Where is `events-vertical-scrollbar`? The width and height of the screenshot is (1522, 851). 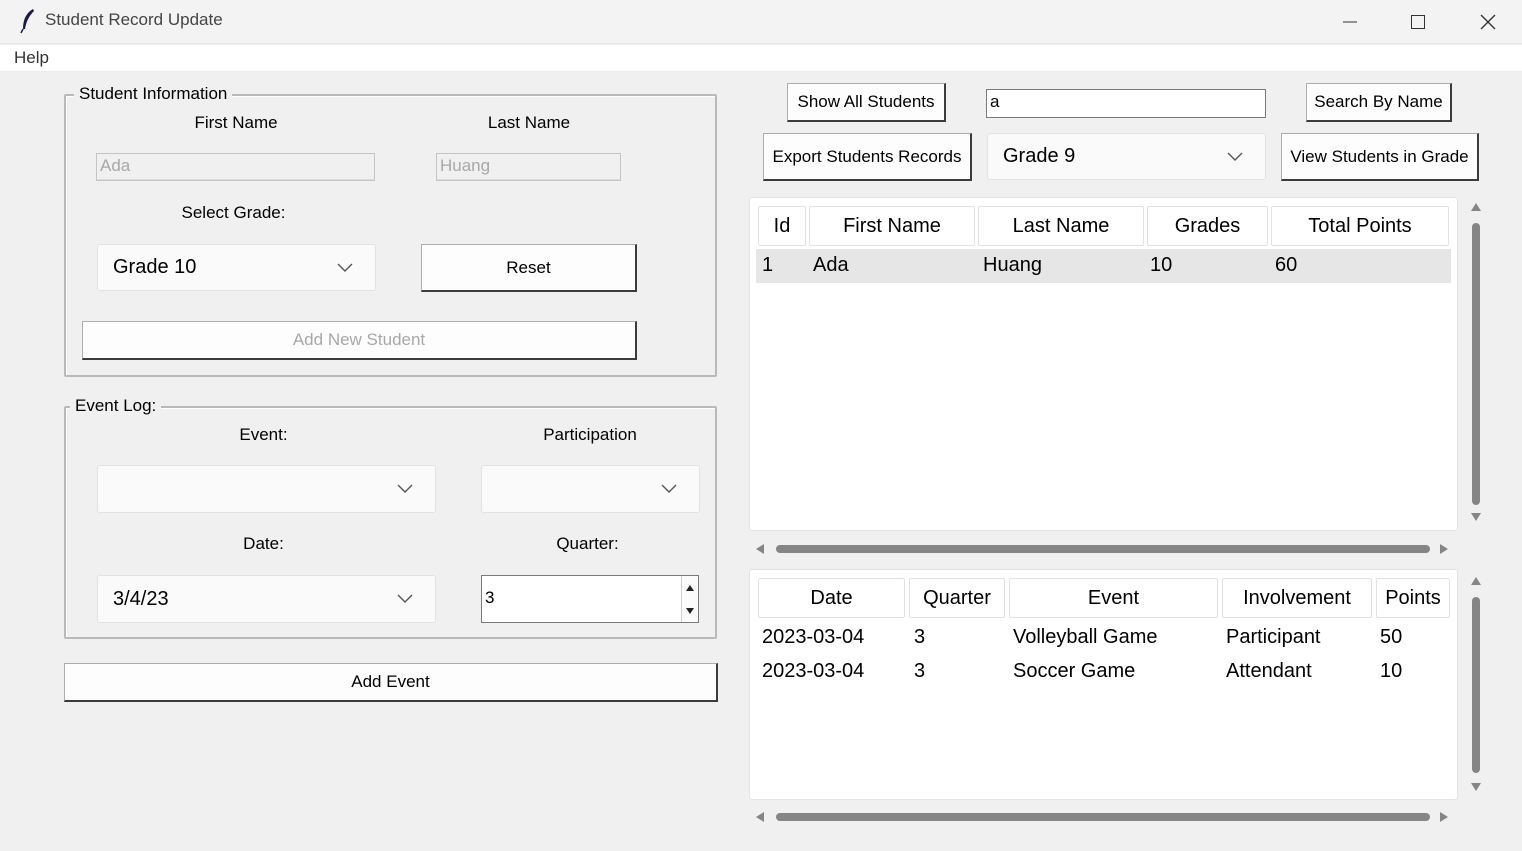
events-vertical-scrollbar is located at coordinates (1476, 684).